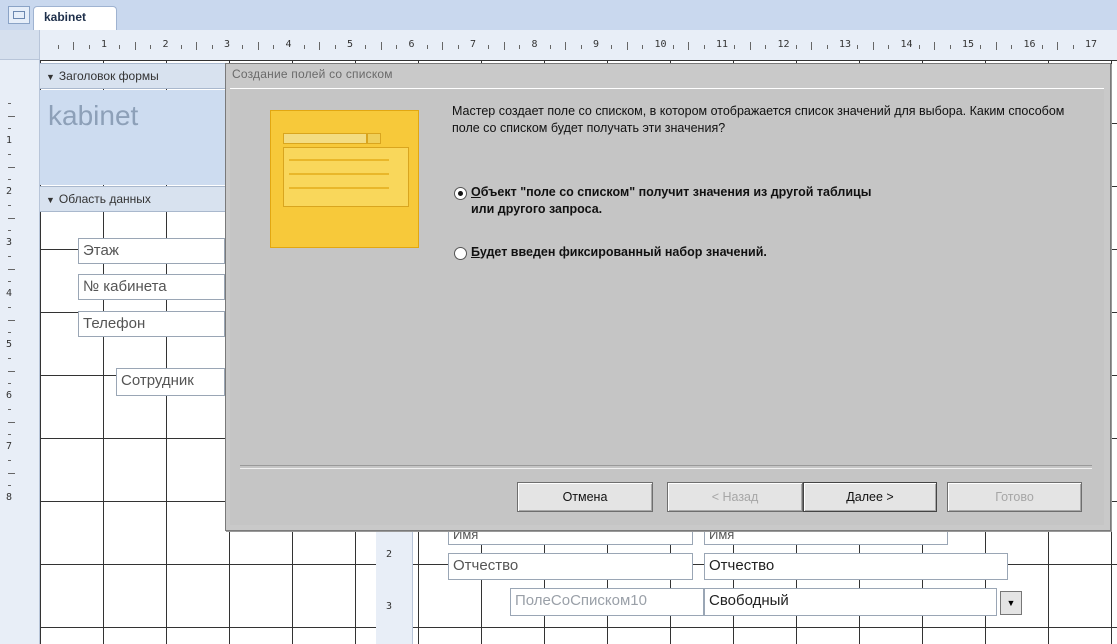 This screenshot has width=1117, height=644. I want to click on horizontal-ruler: 1 2 3 4 5 6 7 8 9 10 11 12 13 14 15 16 17, so click(578, 45).